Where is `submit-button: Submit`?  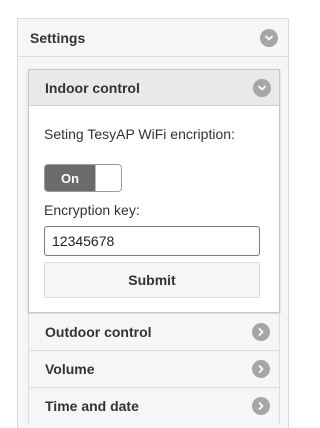 submit-button: Submit is located at coordinates (152, 280).